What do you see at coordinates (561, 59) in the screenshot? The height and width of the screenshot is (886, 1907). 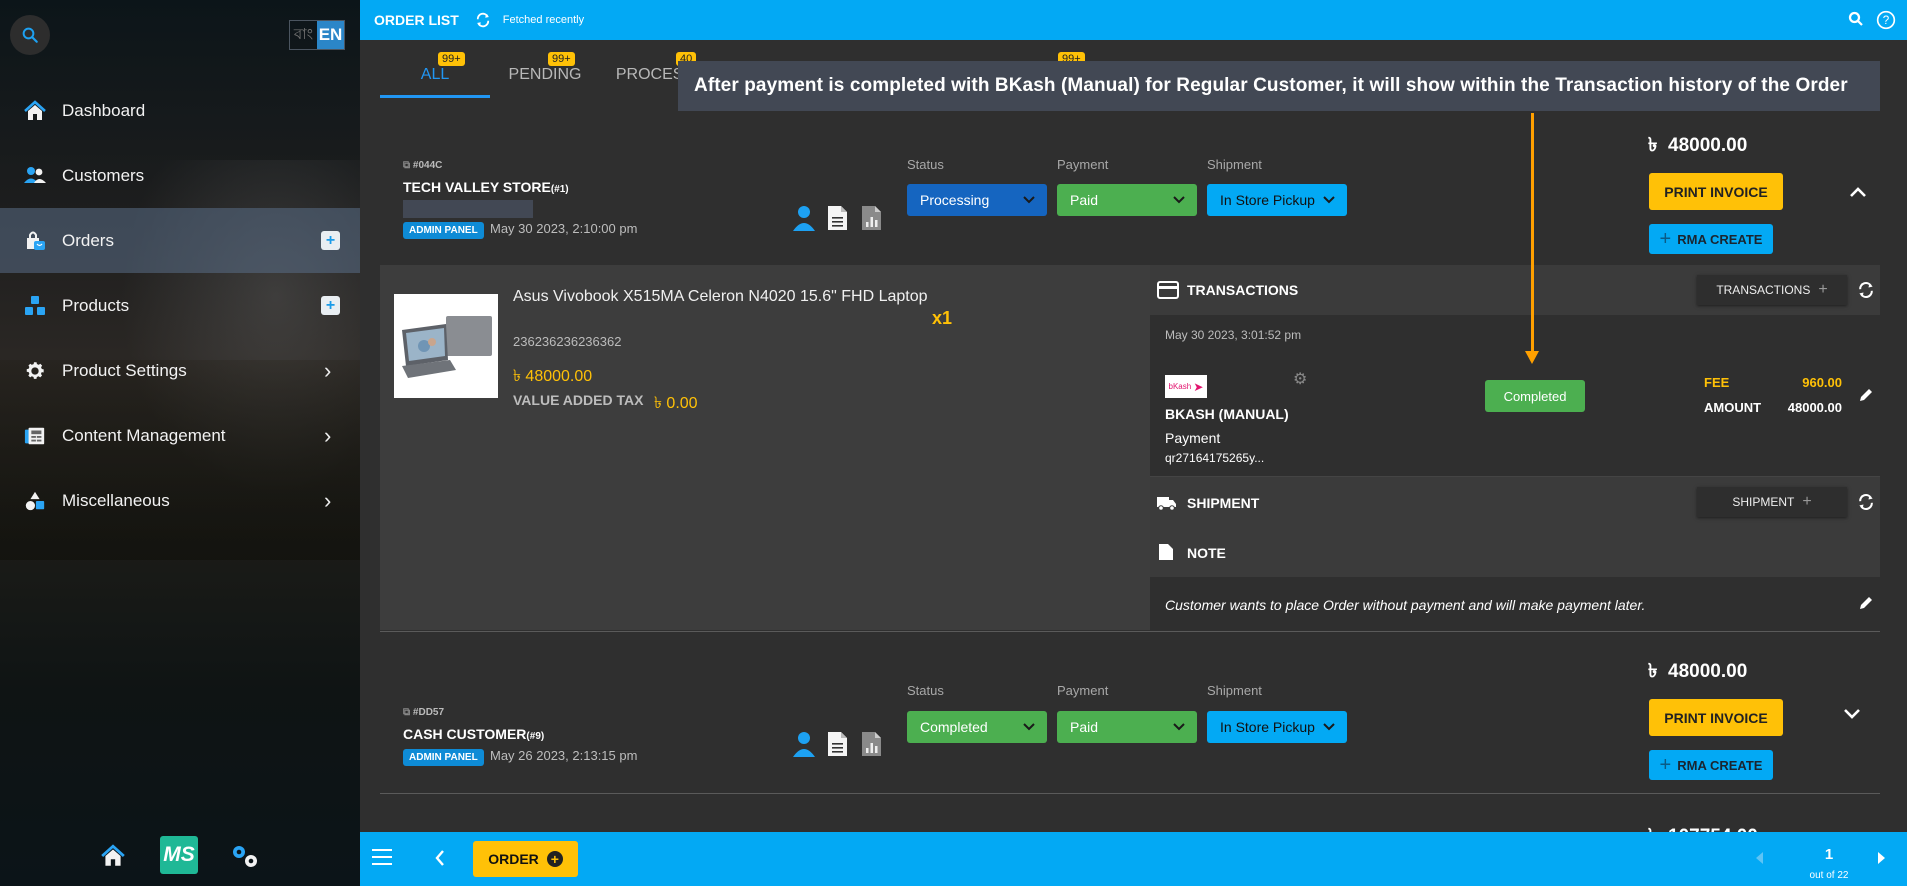 I see `tab-badge: 99+` at bounding box center [561, 59].